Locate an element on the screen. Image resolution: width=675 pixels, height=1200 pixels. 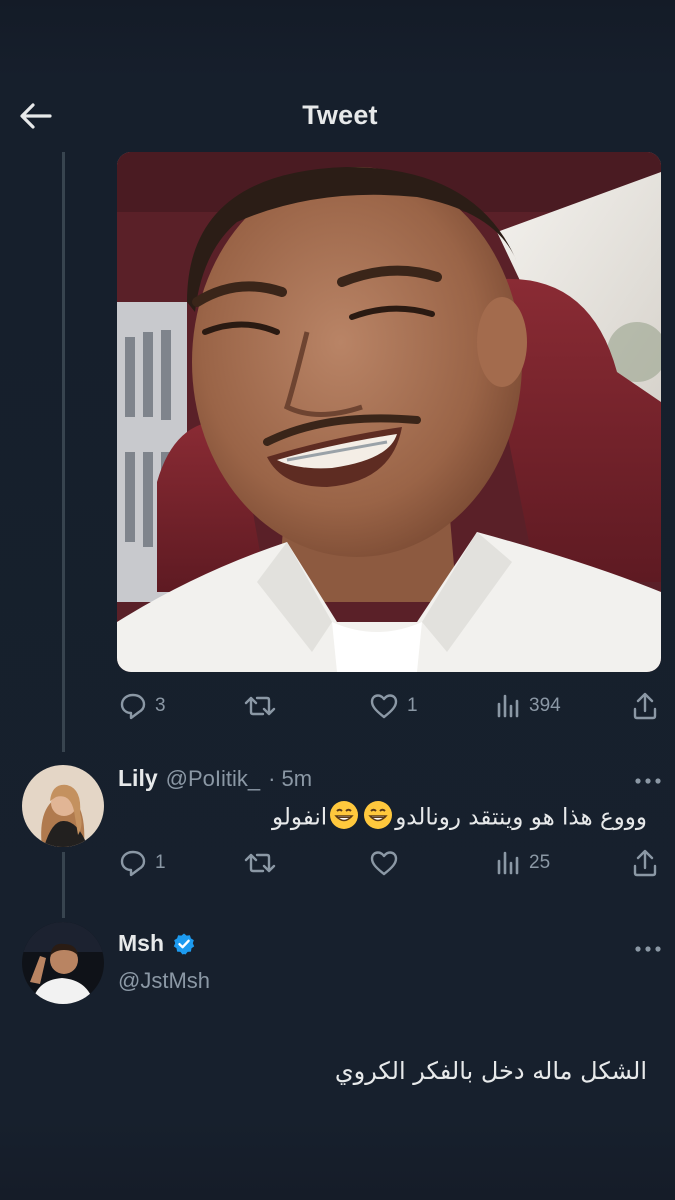
reply-header: Msh is located at coordinates (157, 943).